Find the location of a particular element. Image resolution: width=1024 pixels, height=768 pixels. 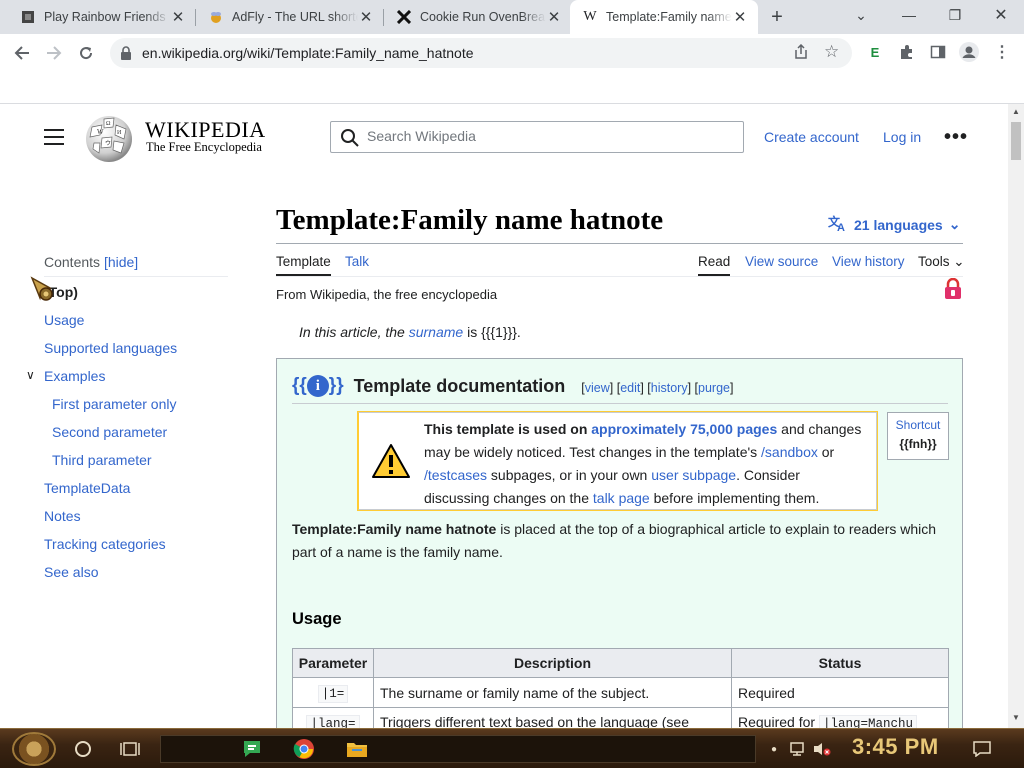

search-box is located at coordinates (537, 137).